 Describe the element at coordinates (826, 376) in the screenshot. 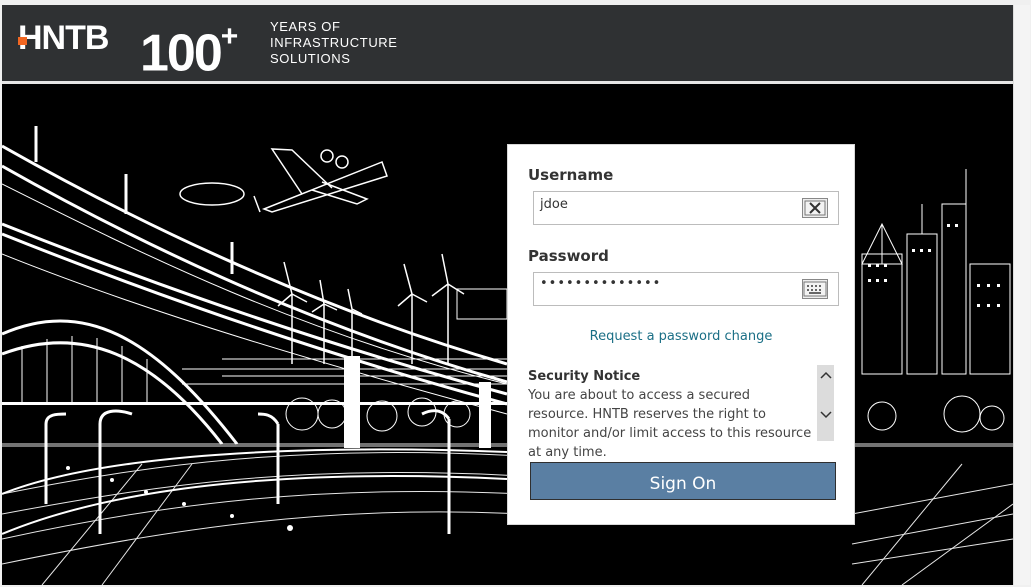

I see `chevron-up-icon` at that location.